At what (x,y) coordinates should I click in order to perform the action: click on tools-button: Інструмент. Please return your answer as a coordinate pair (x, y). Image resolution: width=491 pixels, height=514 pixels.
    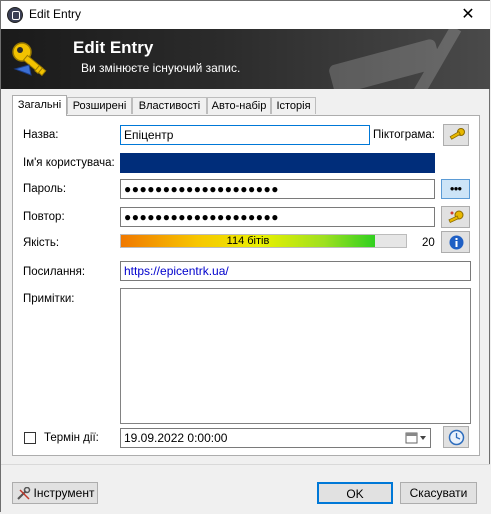
    Looking at the image, I should click on (55, 493).